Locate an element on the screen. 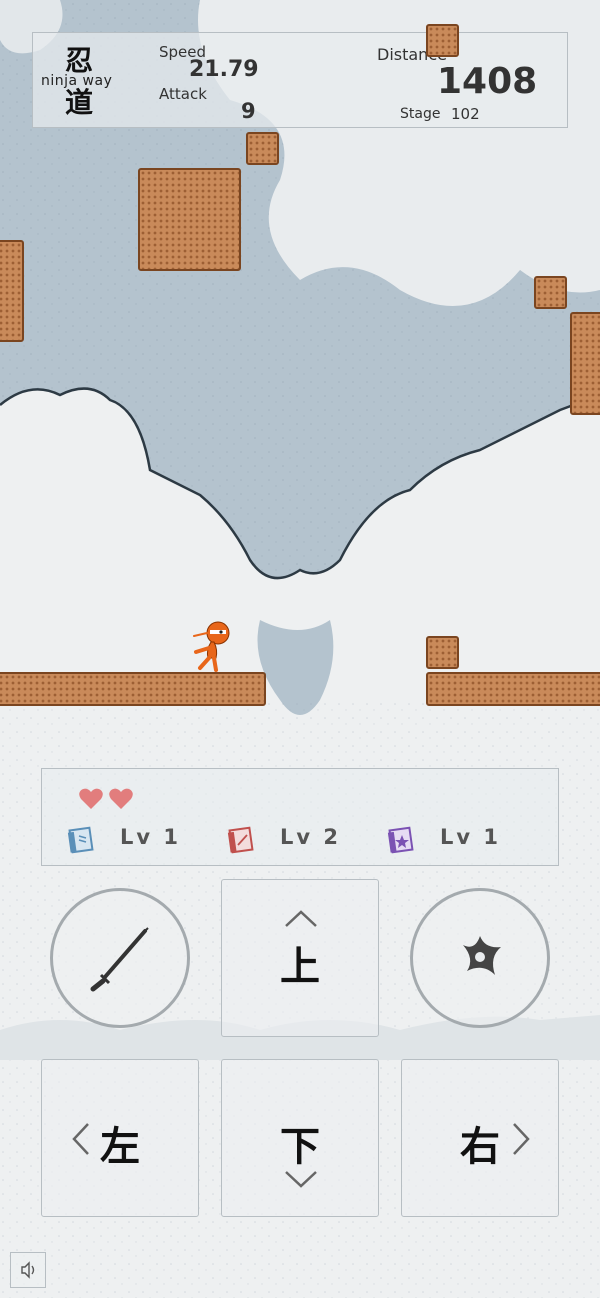 This screenshot has height=1298, width=600. distance-value: 1408 is located at coordinates (487, 81).